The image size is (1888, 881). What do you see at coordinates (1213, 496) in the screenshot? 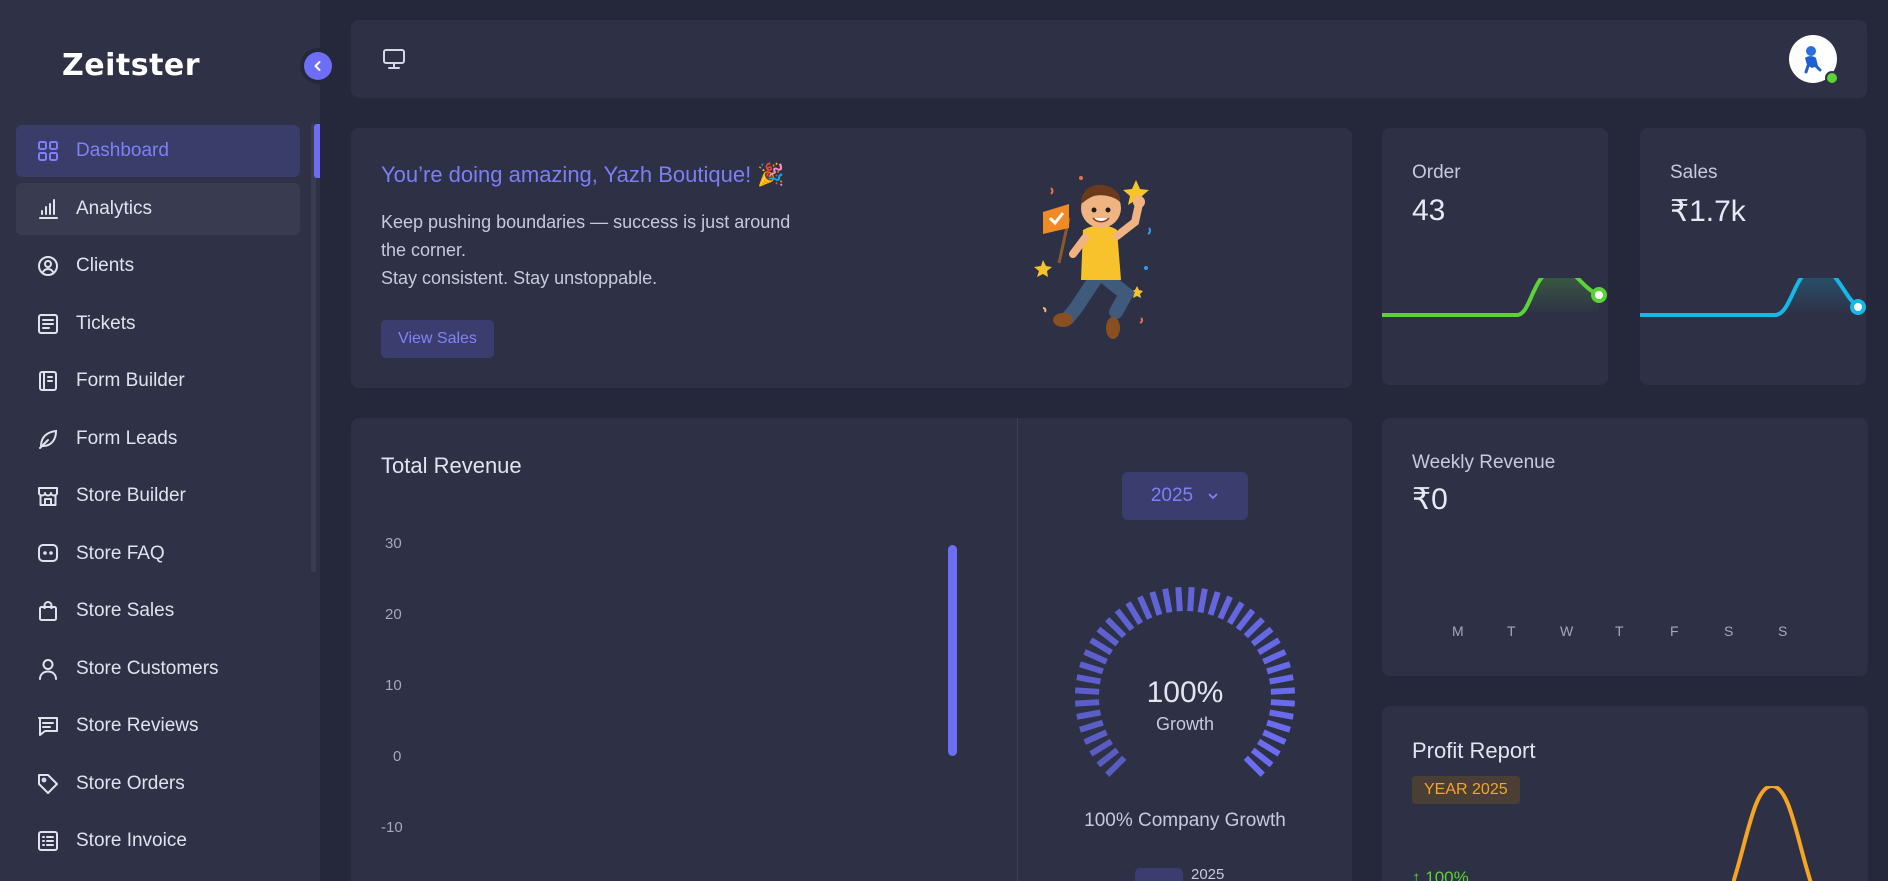
I see `chevron-down-icon` at bounding box center [1213, 496].